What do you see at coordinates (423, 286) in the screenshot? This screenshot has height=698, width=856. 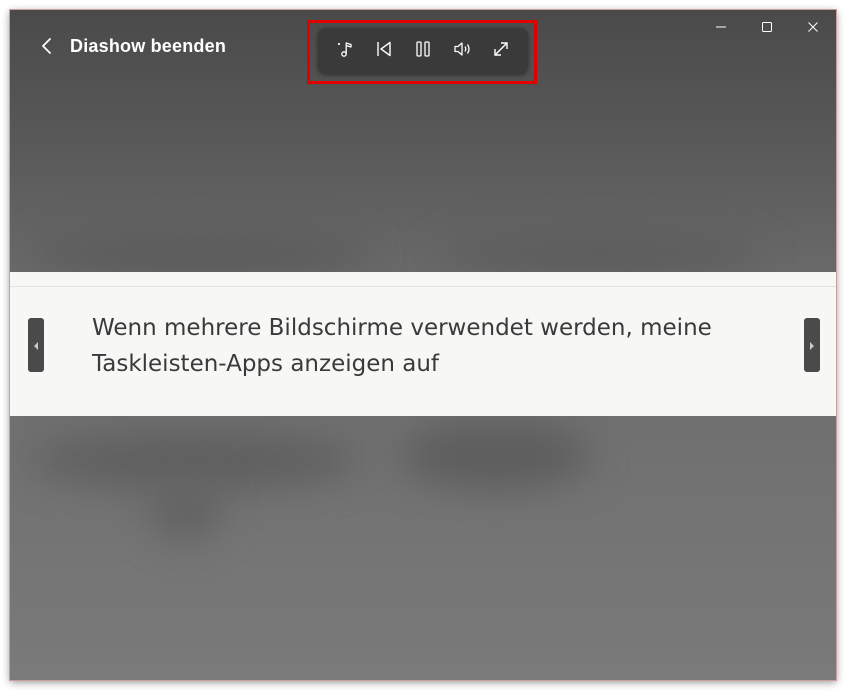 I see `divider` at bounding box center [423, 286].